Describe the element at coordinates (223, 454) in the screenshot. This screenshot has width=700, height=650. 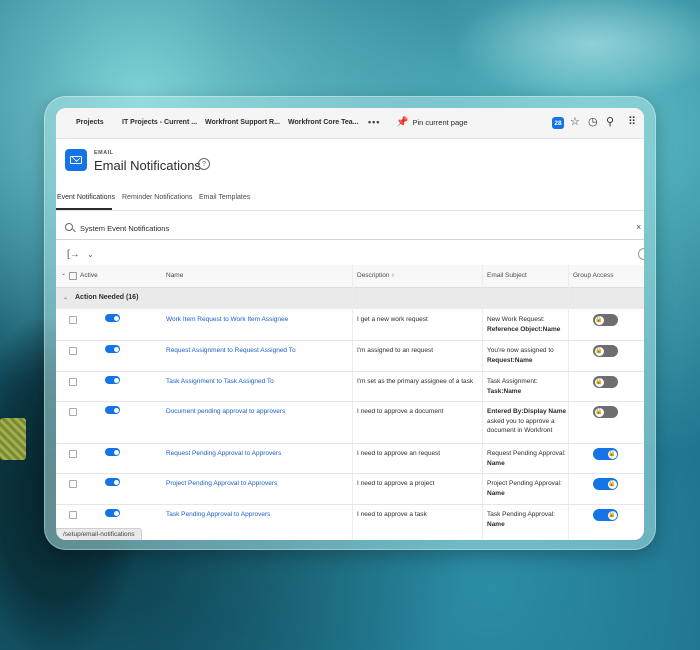
I see `notification-name-link: Request Pending Approval to Approvers` at that location.